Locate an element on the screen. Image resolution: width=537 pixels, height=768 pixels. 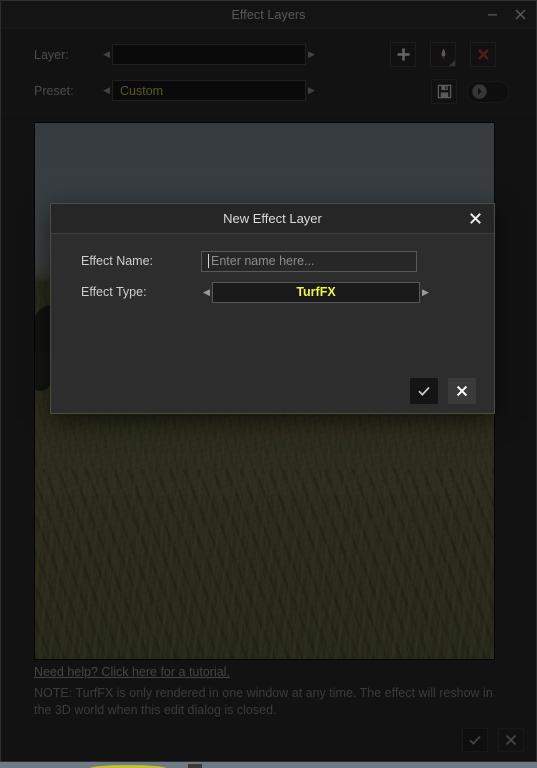
save-preset-icon is located at coordinates (444, 91).